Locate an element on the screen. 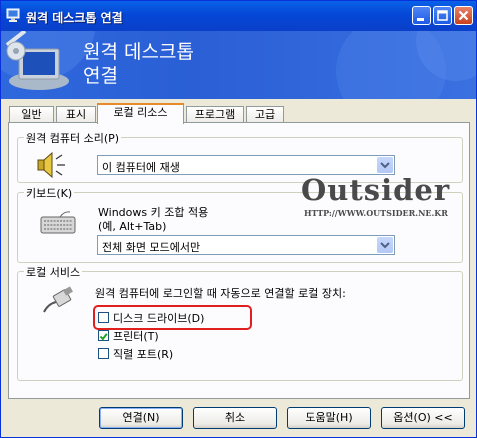 The height and width of the screenshot is (438, 477). keyboard-select-value: 전체 화면 모드에서만 is located at coordinates (151, 247).